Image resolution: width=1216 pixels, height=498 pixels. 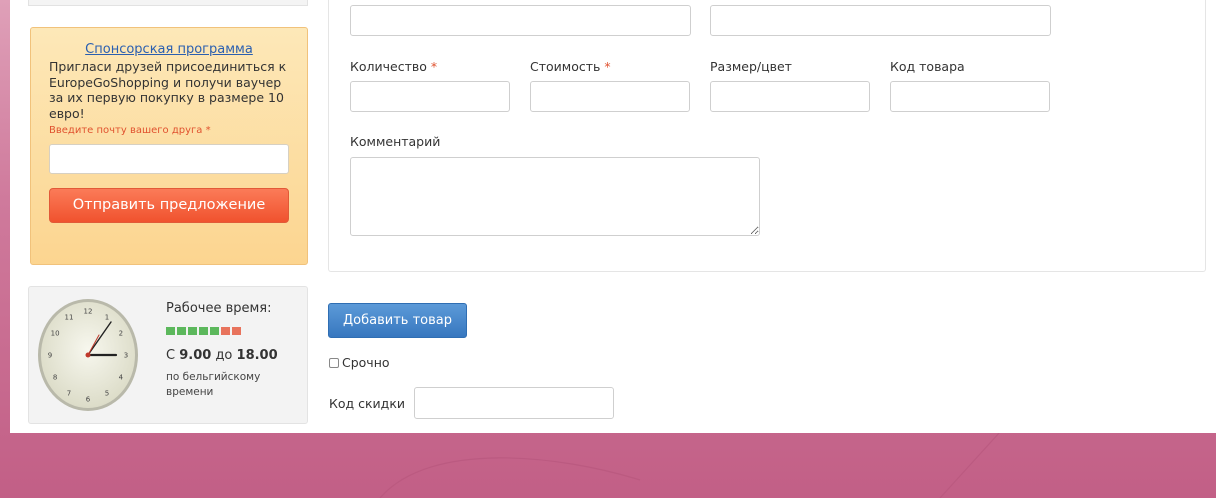 What do you see at coordinates (55, 334) in the screenshot?
I see `clock-number: 10` at bounding box center [55, 334].